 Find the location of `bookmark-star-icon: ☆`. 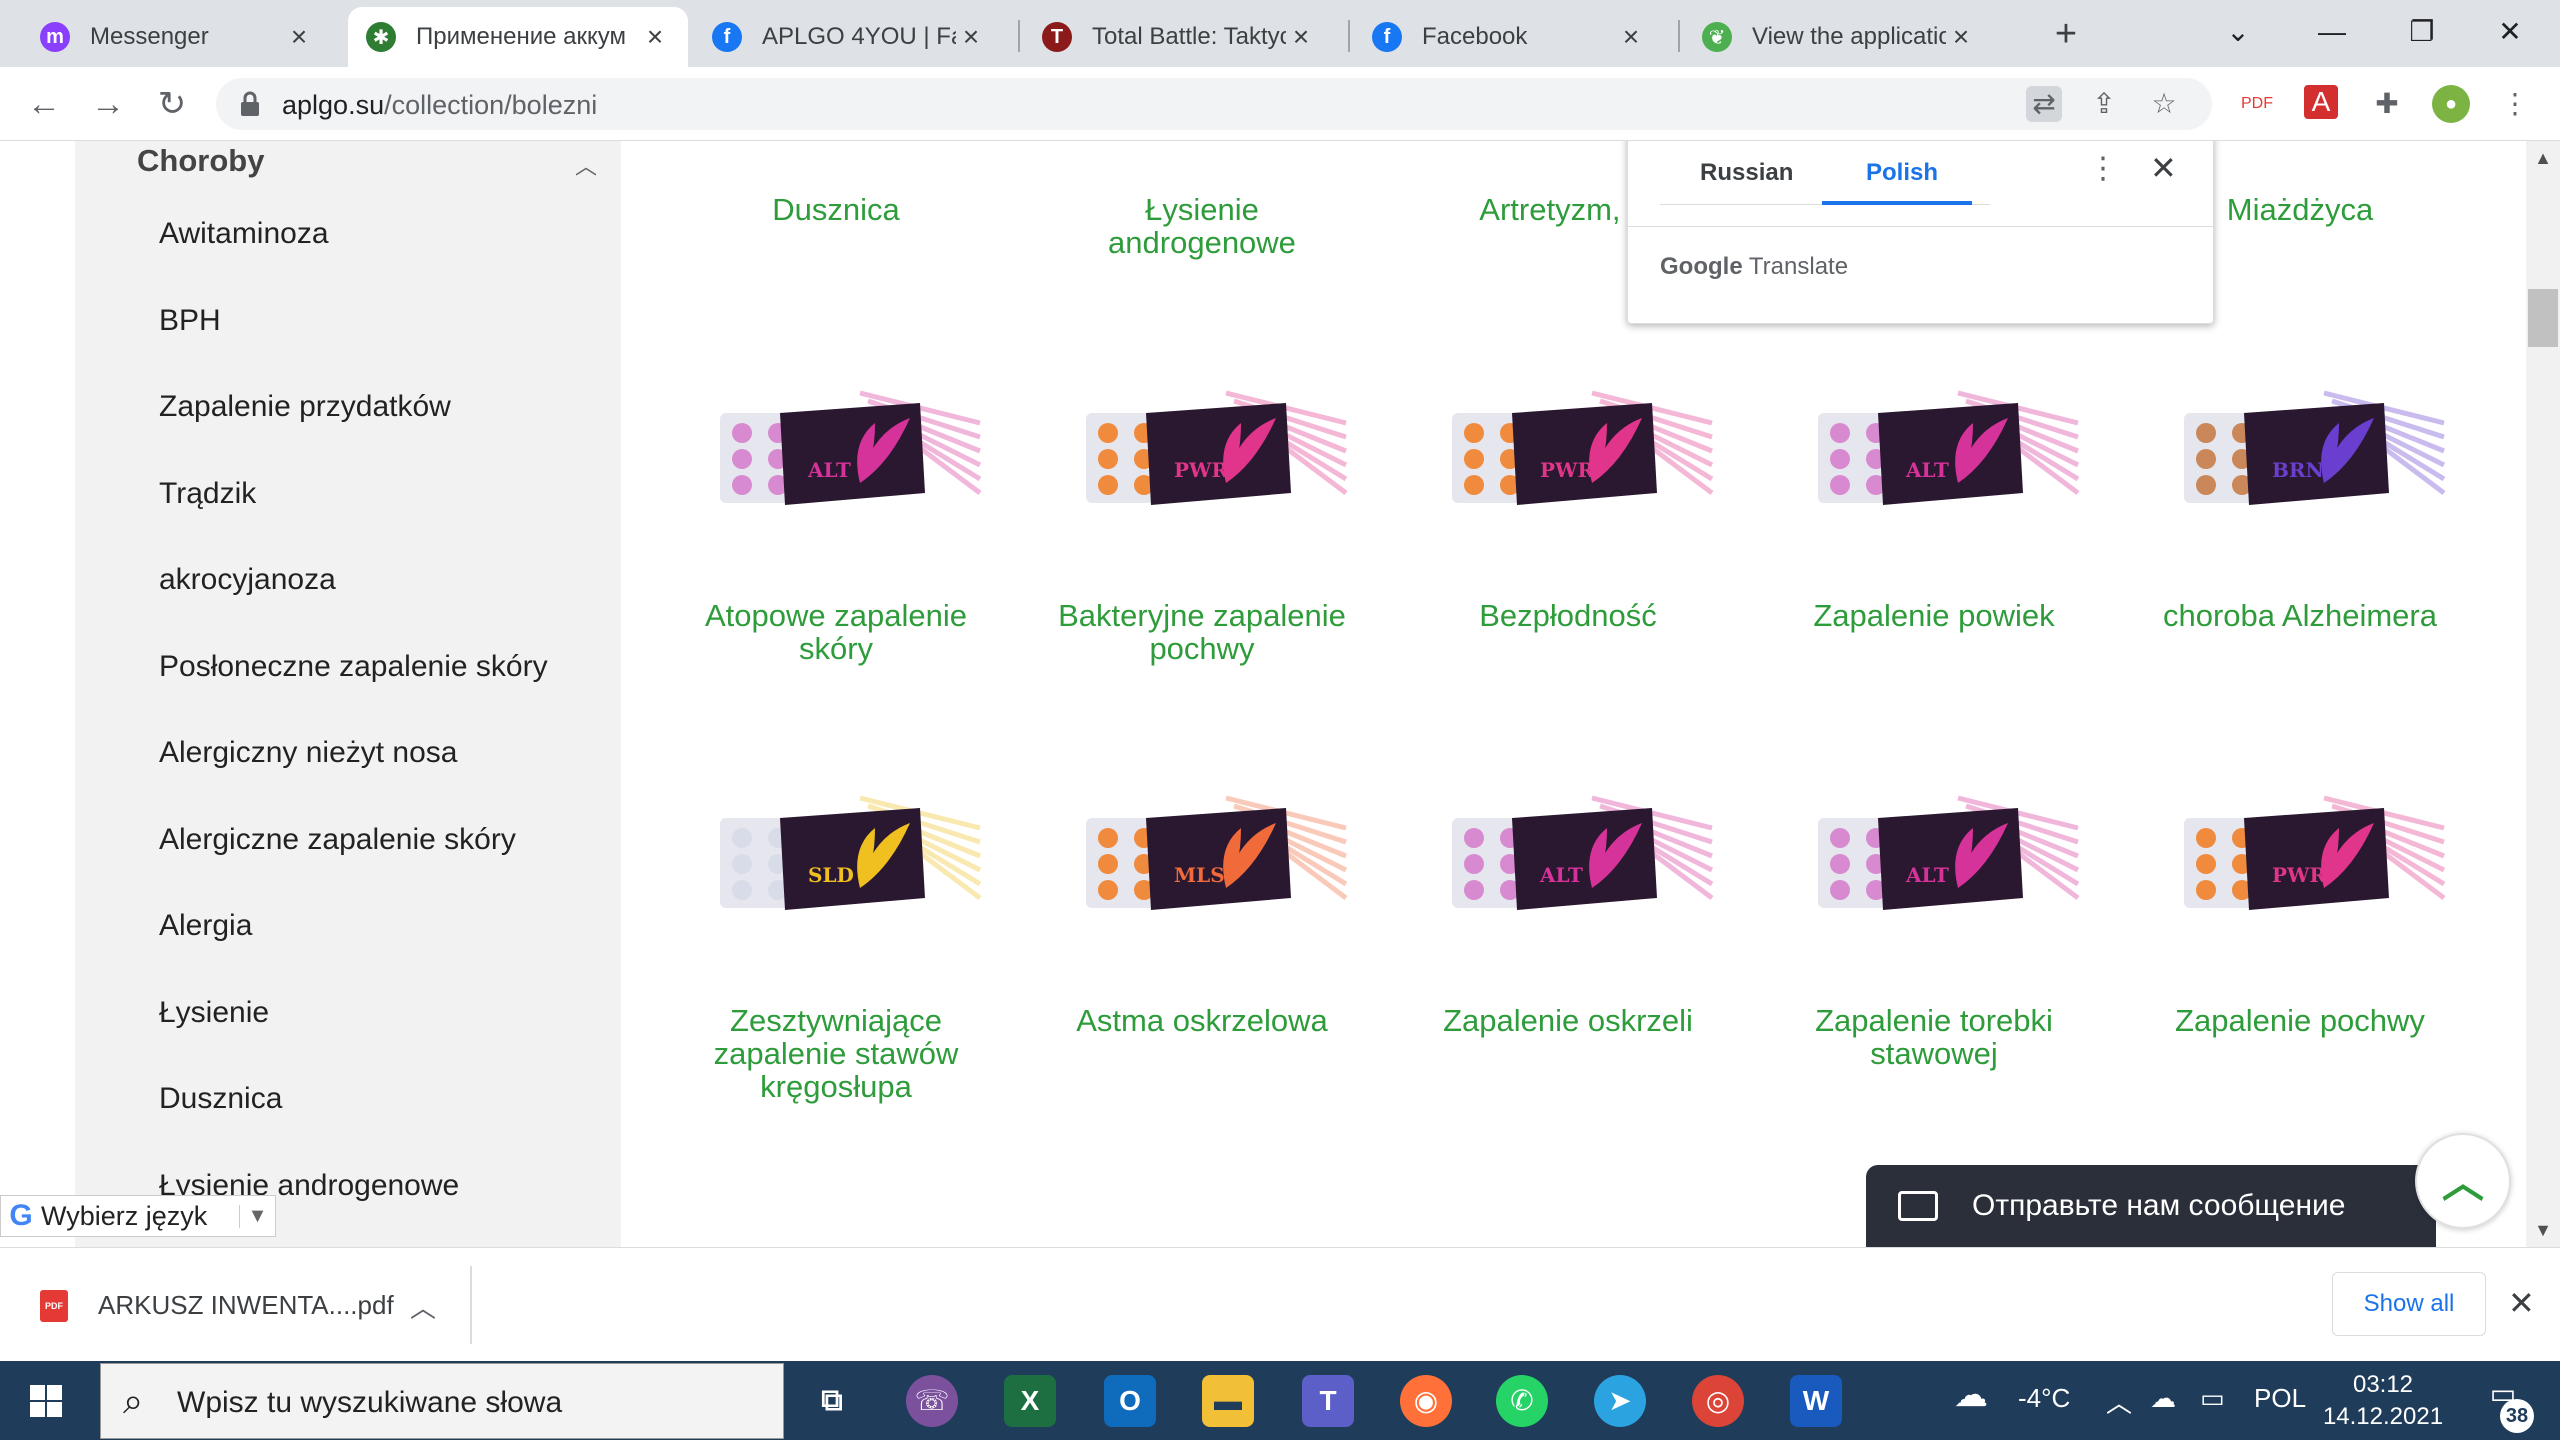

bookmark-star-icon: ☆ is located at coordinates (2164, 104).